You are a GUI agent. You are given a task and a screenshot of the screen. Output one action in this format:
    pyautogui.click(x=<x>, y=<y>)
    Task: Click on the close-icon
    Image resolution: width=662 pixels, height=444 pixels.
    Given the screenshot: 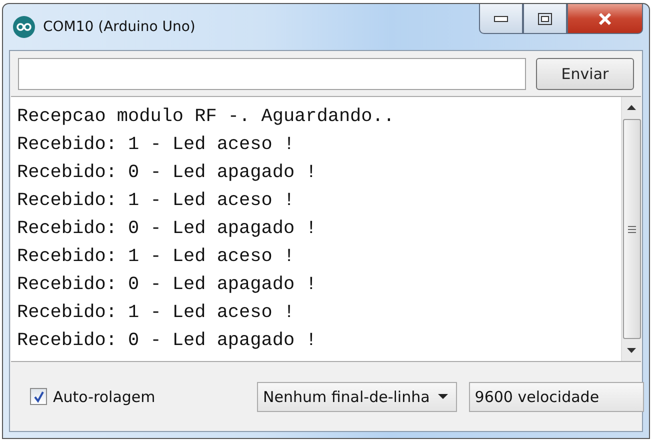 What is the action you would take?
    pyautogui.click(x=605, y=19)
    